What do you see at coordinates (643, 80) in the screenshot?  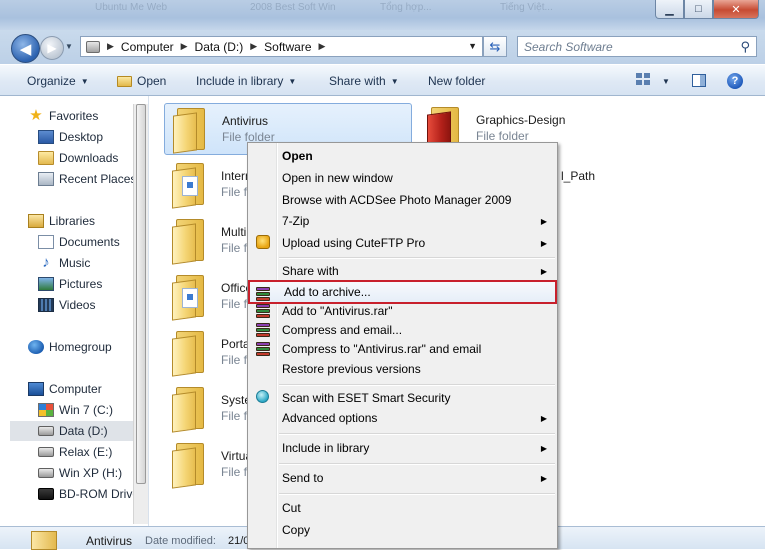 I see `change-view-icon` at bounding box center [643, 80].